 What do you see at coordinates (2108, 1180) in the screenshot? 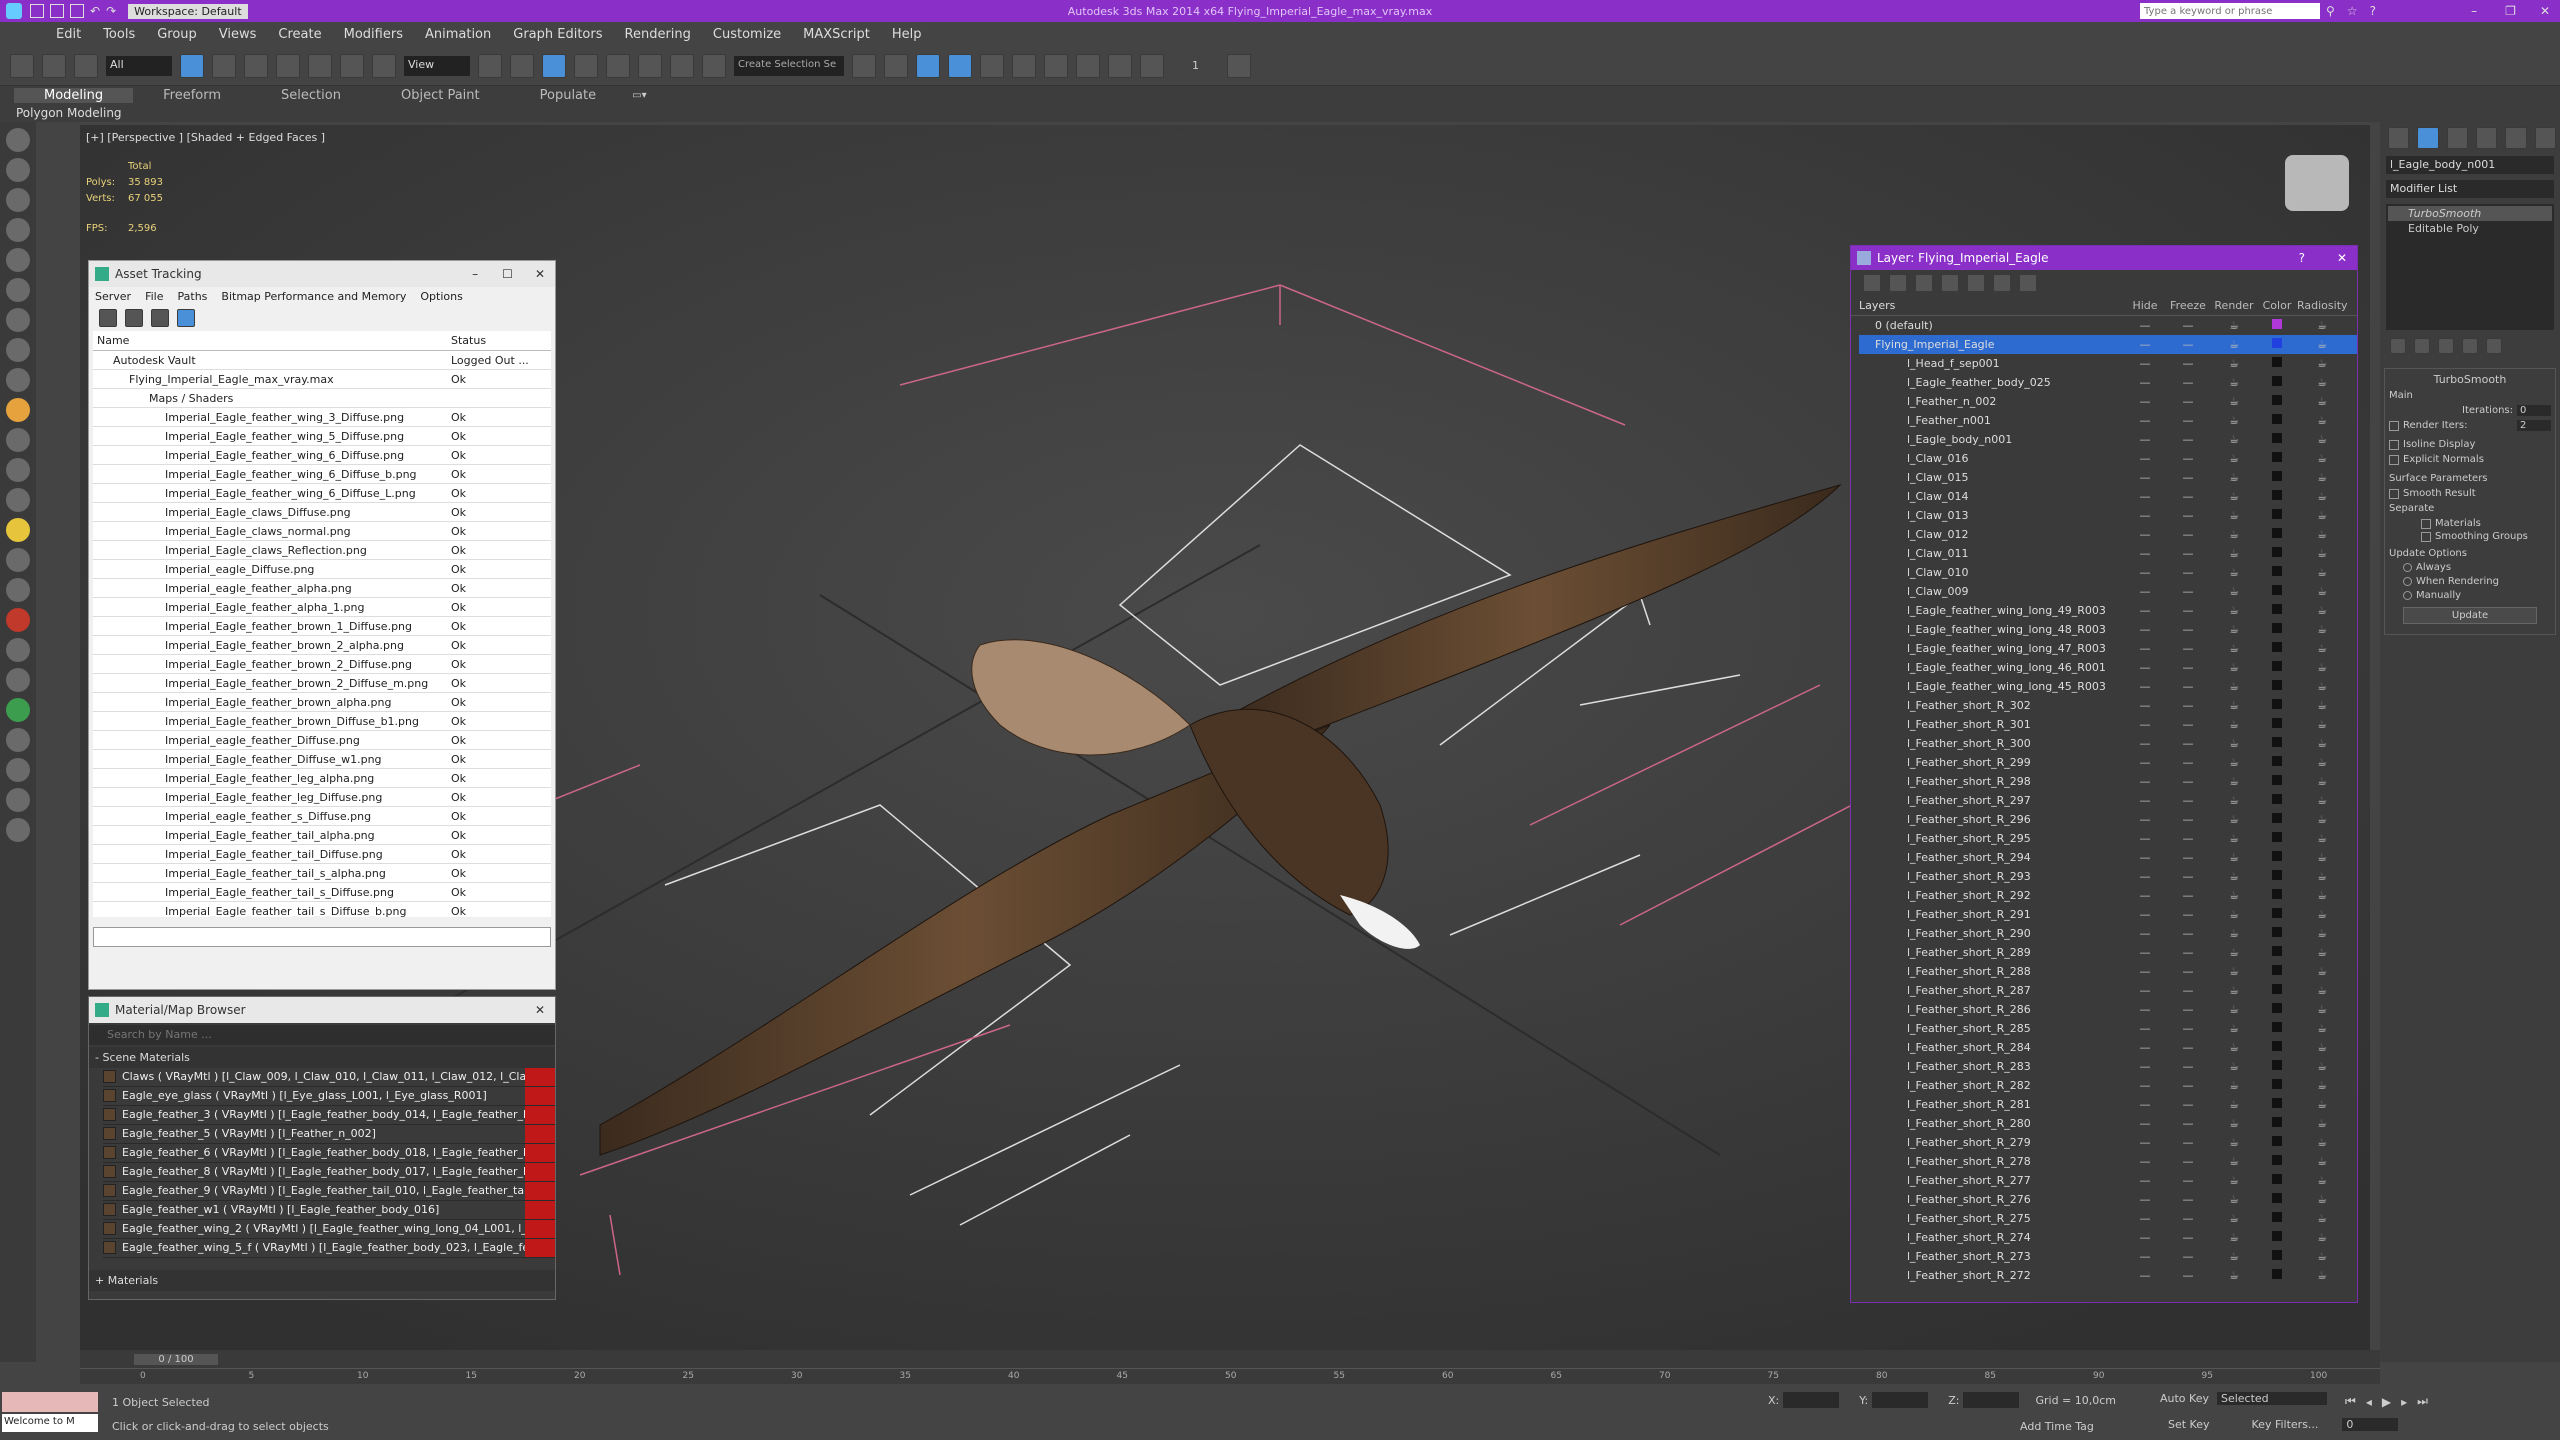
I see `layer-row: l_Feather_short_R_277— — ☕ ☕` at bounding box center [2108, 1180].